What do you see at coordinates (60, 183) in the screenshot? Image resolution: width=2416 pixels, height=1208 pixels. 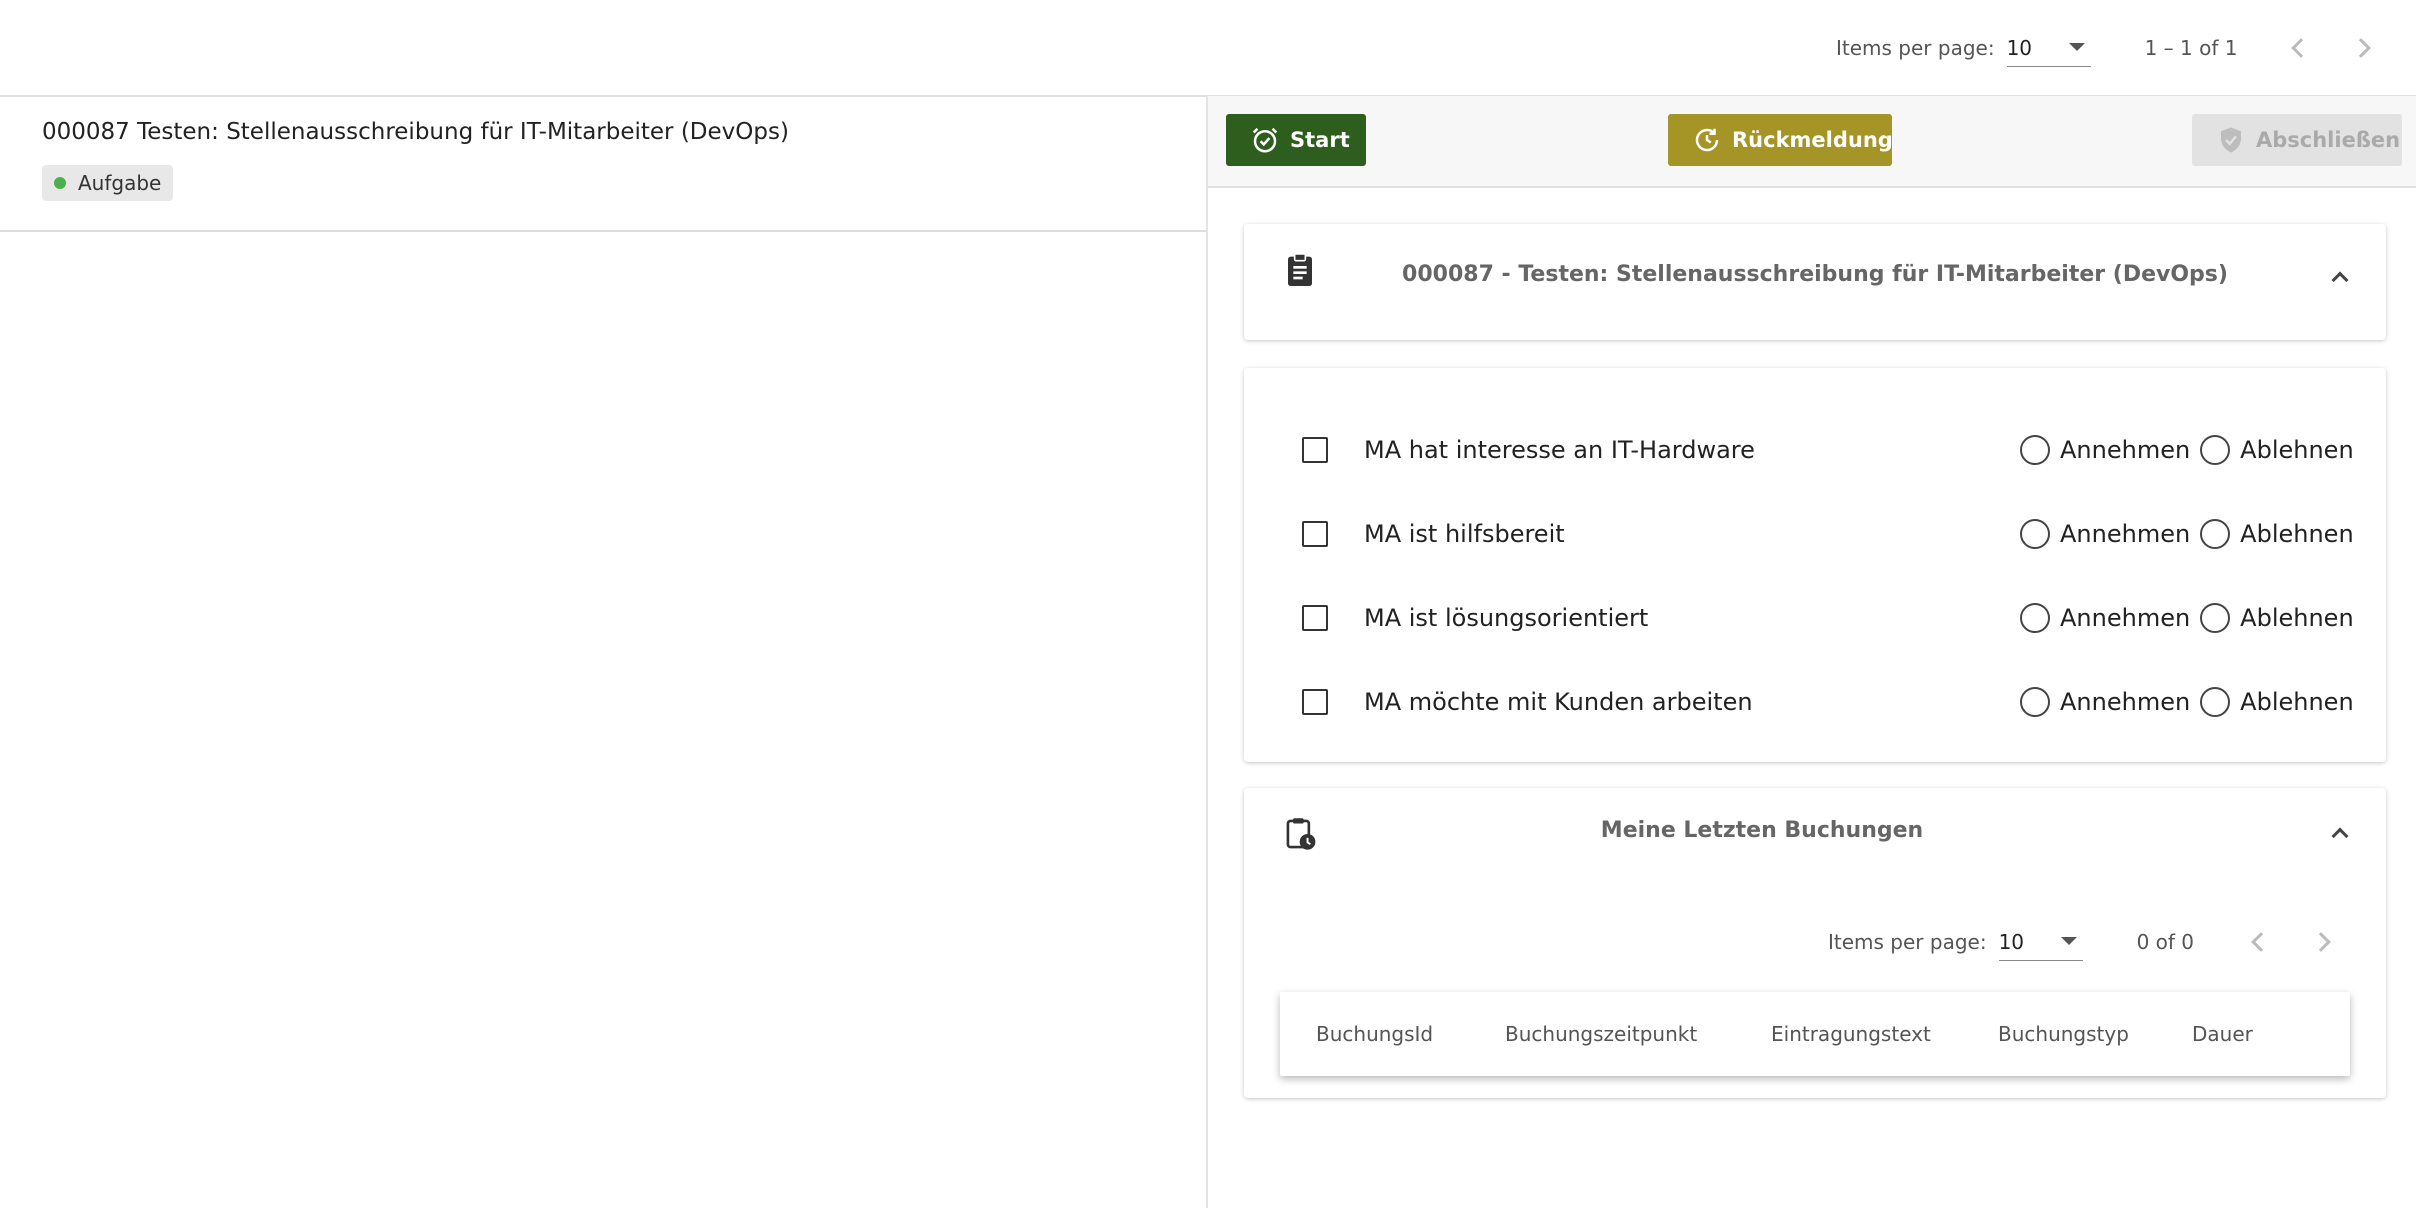 I see `status-dot-icon` at bounding box center [60, 183].